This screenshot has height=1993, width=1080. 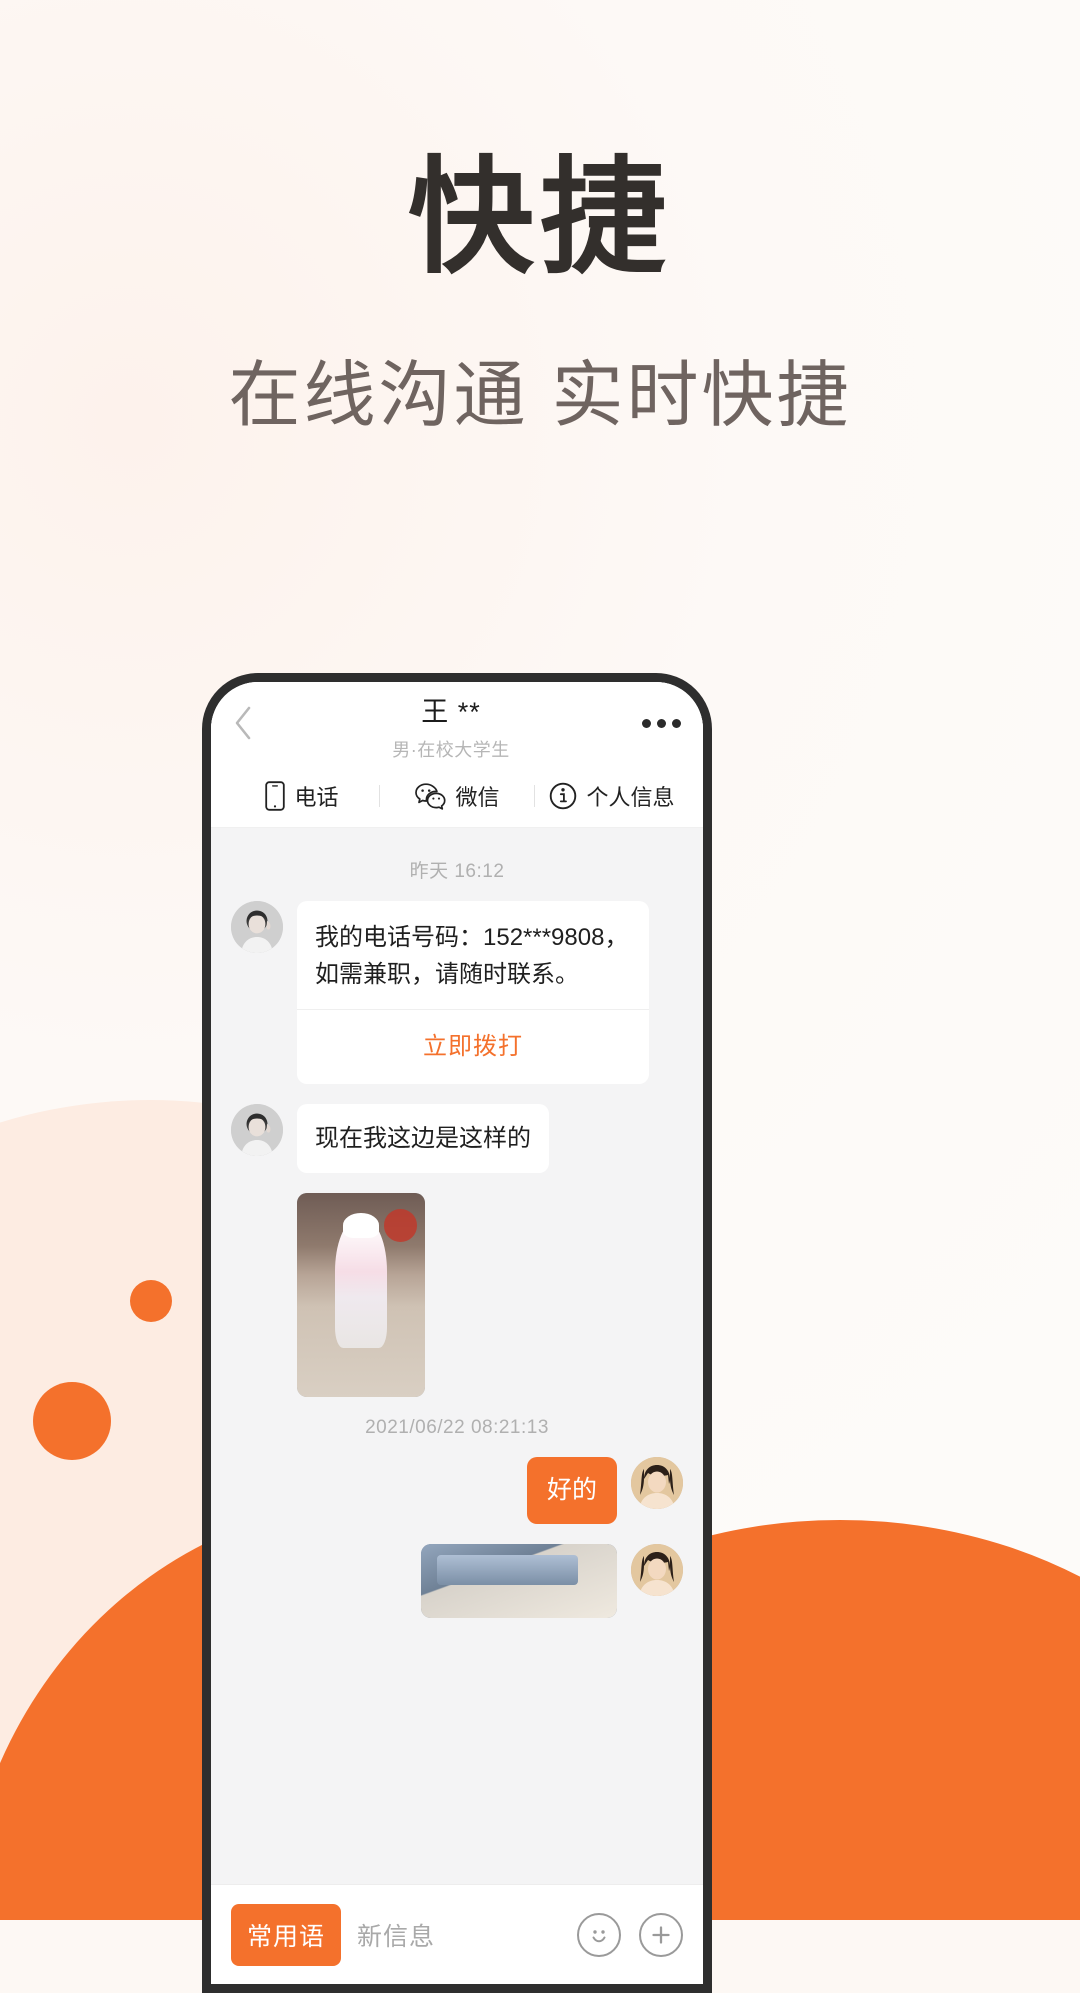 I want to click on phone-icon, so click(x=275, y=795).